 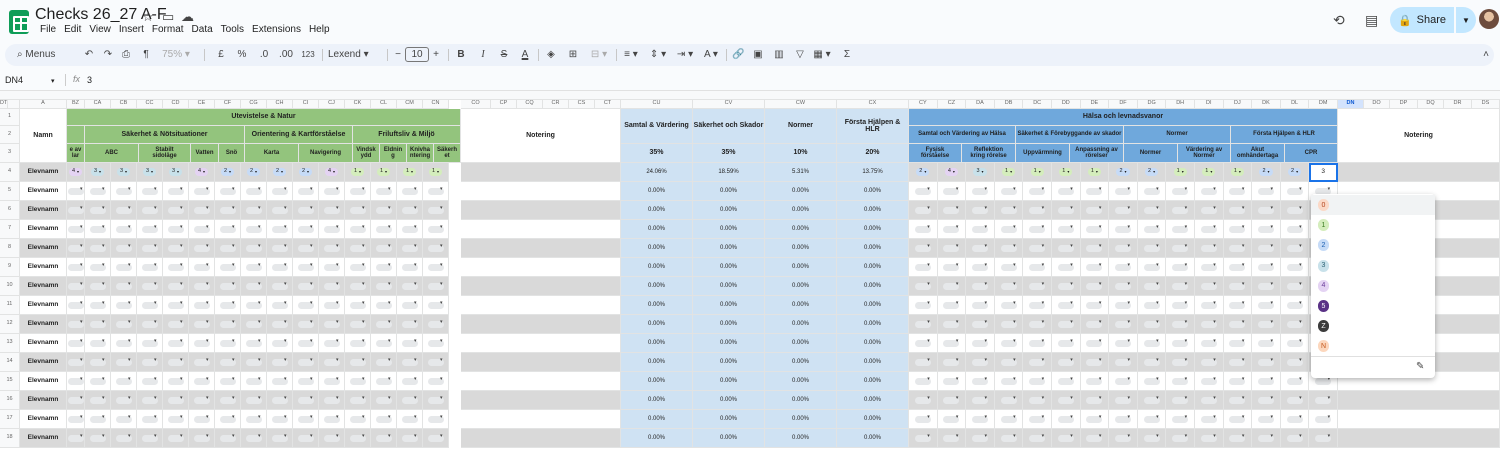 I want to click on row-number: 5, so click(x=10, y=191).